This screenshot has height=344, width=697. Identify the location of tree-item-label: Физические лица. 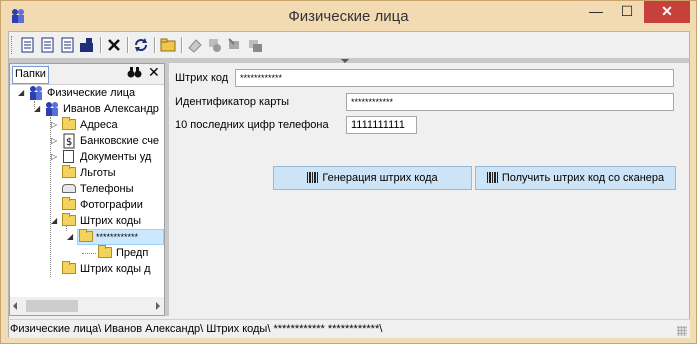
(91, 93).